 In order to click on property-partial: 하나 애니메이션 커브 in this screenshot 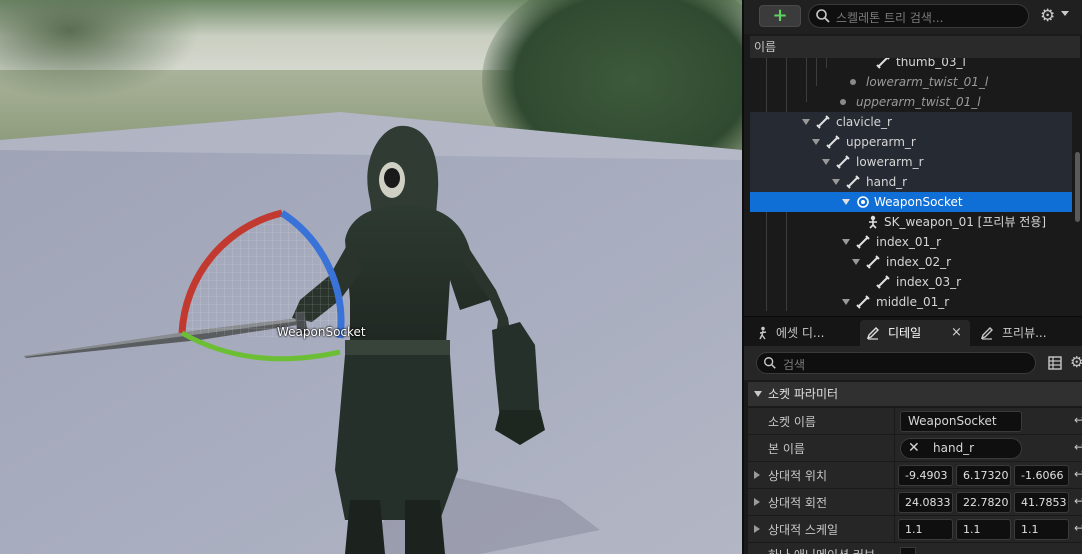, I will do `click(915, 548)`.